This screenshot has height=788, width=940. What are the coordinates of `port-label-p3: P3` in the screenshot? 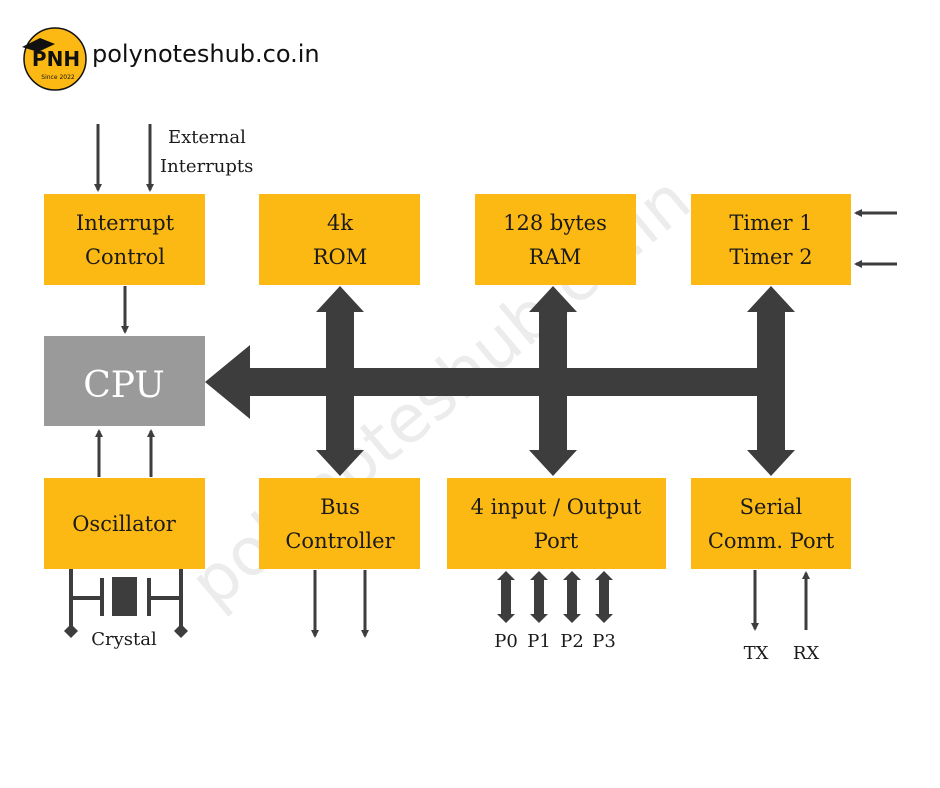 It's located at (604, 641).